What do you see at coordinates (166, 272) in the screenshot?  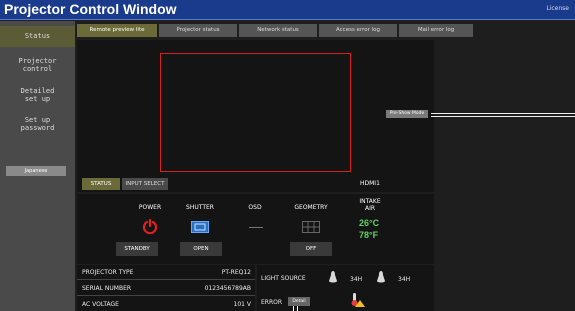 I see `info-row: PROJECTOR TYPE PT-REQ12` at bounding box center [166, 272].